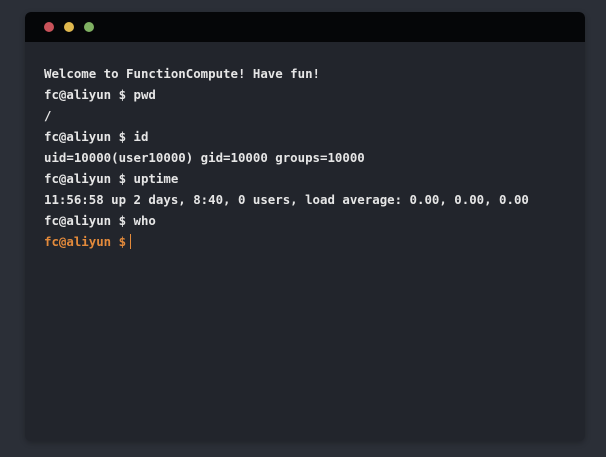 This screenshot has height=457, width=606. Describe the element at coordinates (182, 73) in the screenshot. I see `terminal-line: Welcome to FunctionCompute! Have fun!` at that location.